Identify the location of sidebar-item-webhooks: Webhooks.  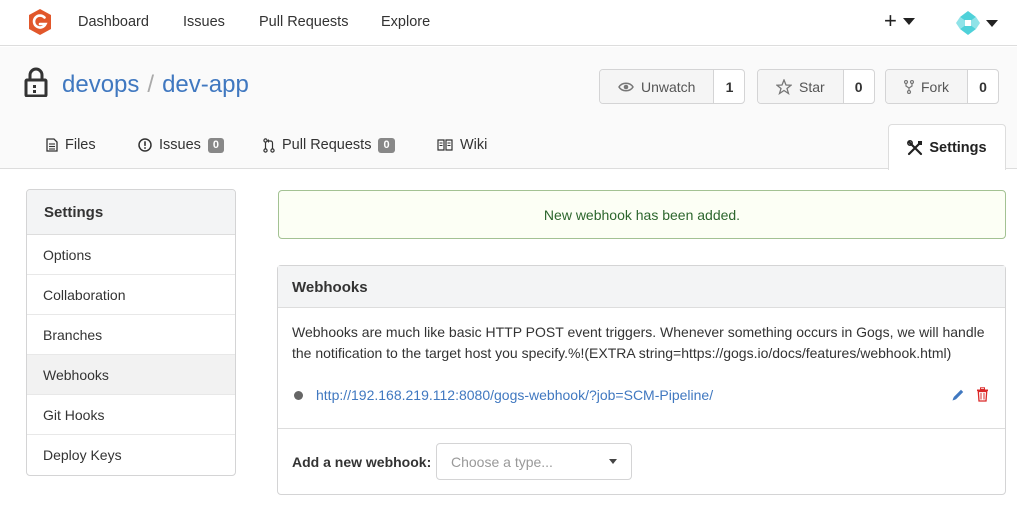
(131, 375).